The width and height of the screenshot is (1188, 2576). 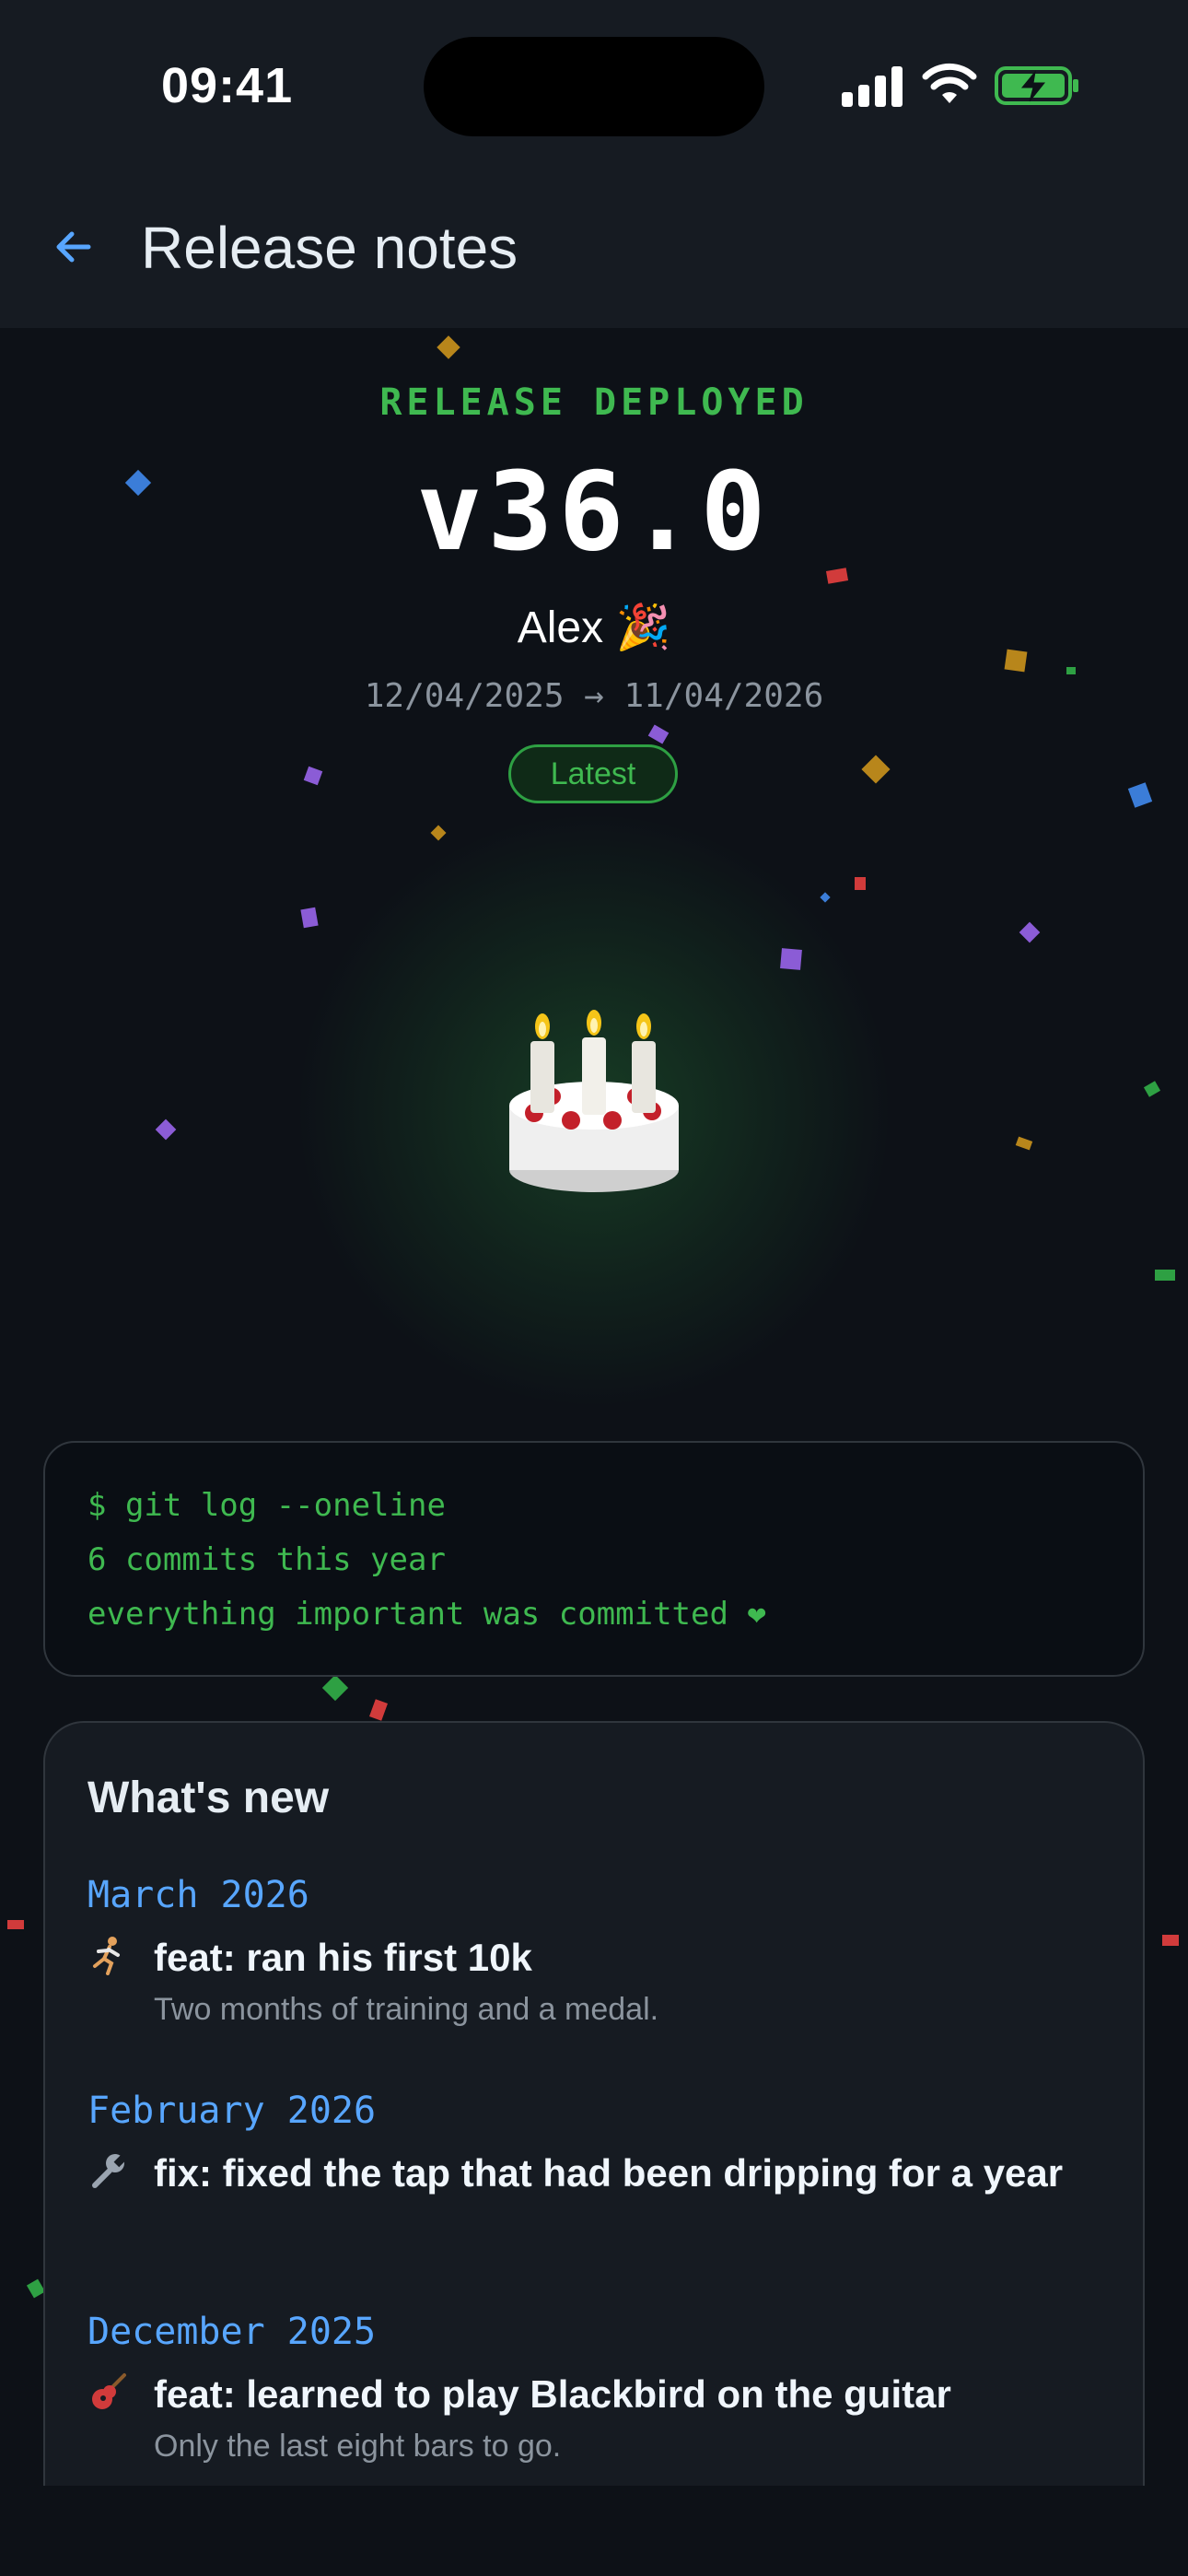 I want to click on arrow-left-icon, so click(x=73, y=247).